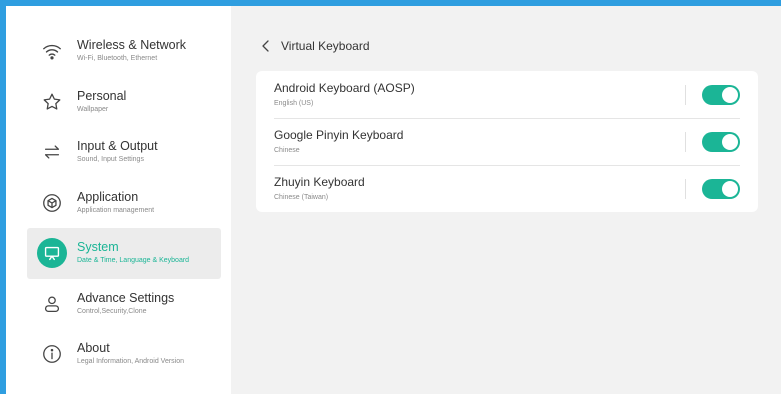  What do you see at coordinates (52, 354) in the screenshot?
I see `info-icon` at bounding box center [52, 354].